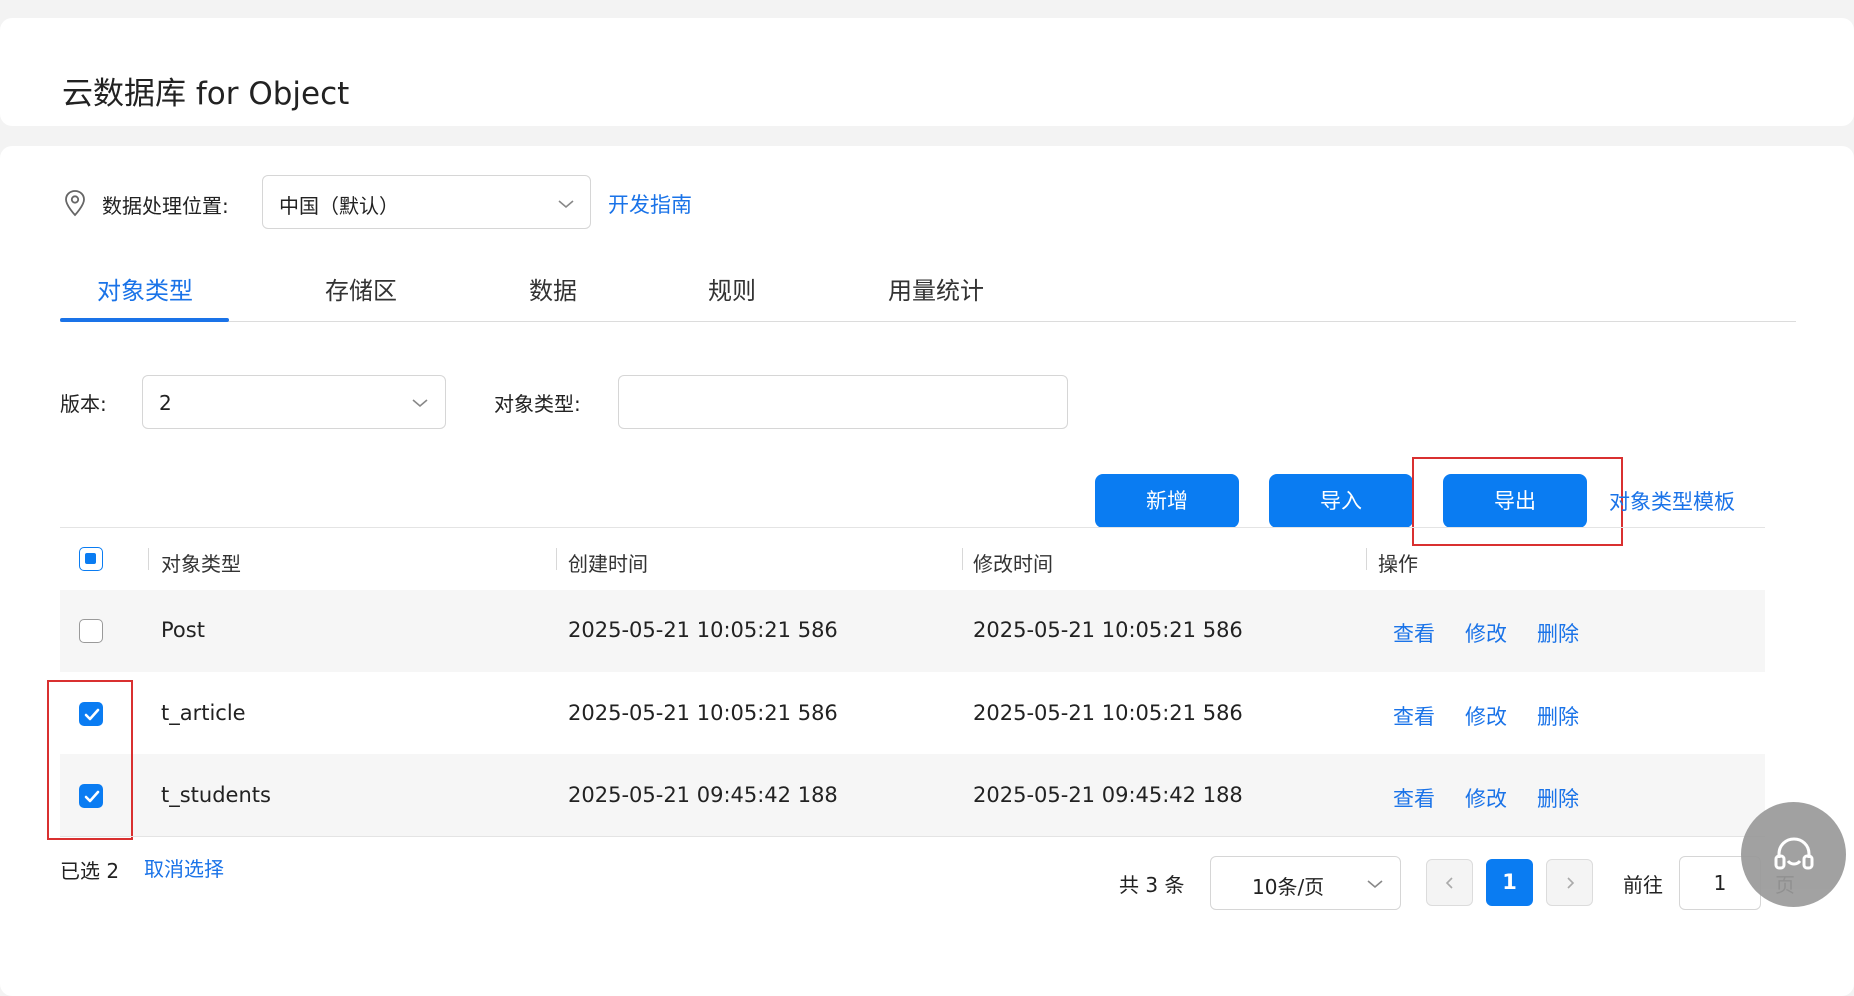 This screenshot has height=996, width=1854. What do you see at coordinates (91, 559) in the screenshot?
I see `select-all-checkbox` at bounding box center [91, 559].